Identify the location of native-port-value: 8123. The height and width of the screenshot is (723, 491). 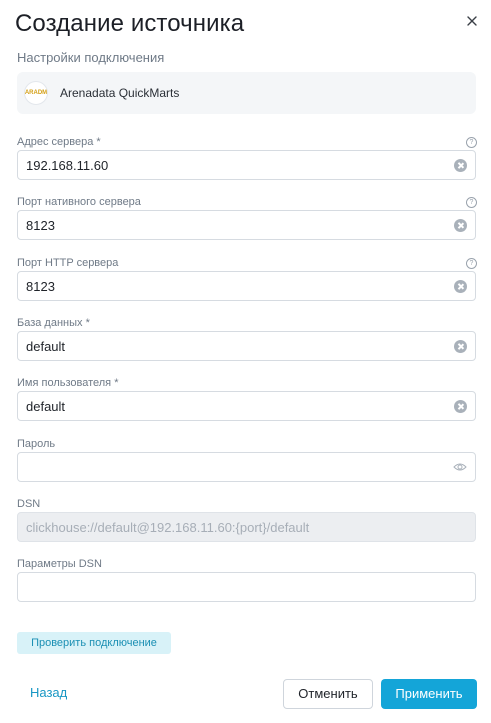
(40, 225).